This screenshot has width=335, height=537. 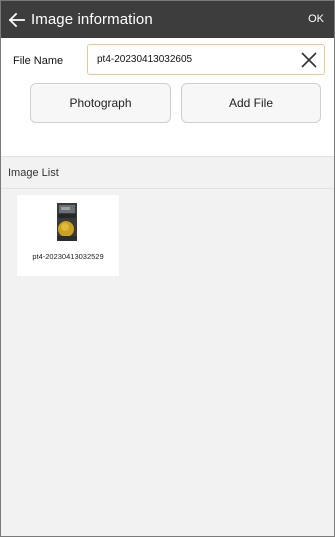 What do you see at coordinates (17, 20) in the screenshot?
I see `back-arrow-icon` at bounding box center [17, 20].